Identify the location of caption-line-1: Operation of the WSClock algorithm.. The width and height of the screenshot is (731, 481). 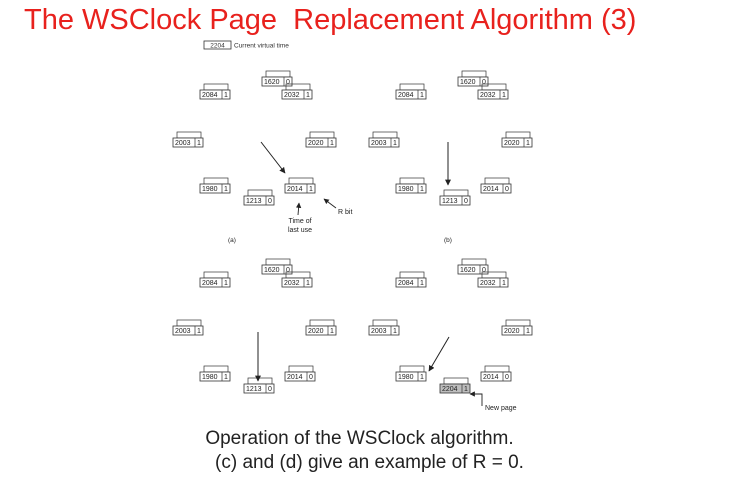
(359, 438).